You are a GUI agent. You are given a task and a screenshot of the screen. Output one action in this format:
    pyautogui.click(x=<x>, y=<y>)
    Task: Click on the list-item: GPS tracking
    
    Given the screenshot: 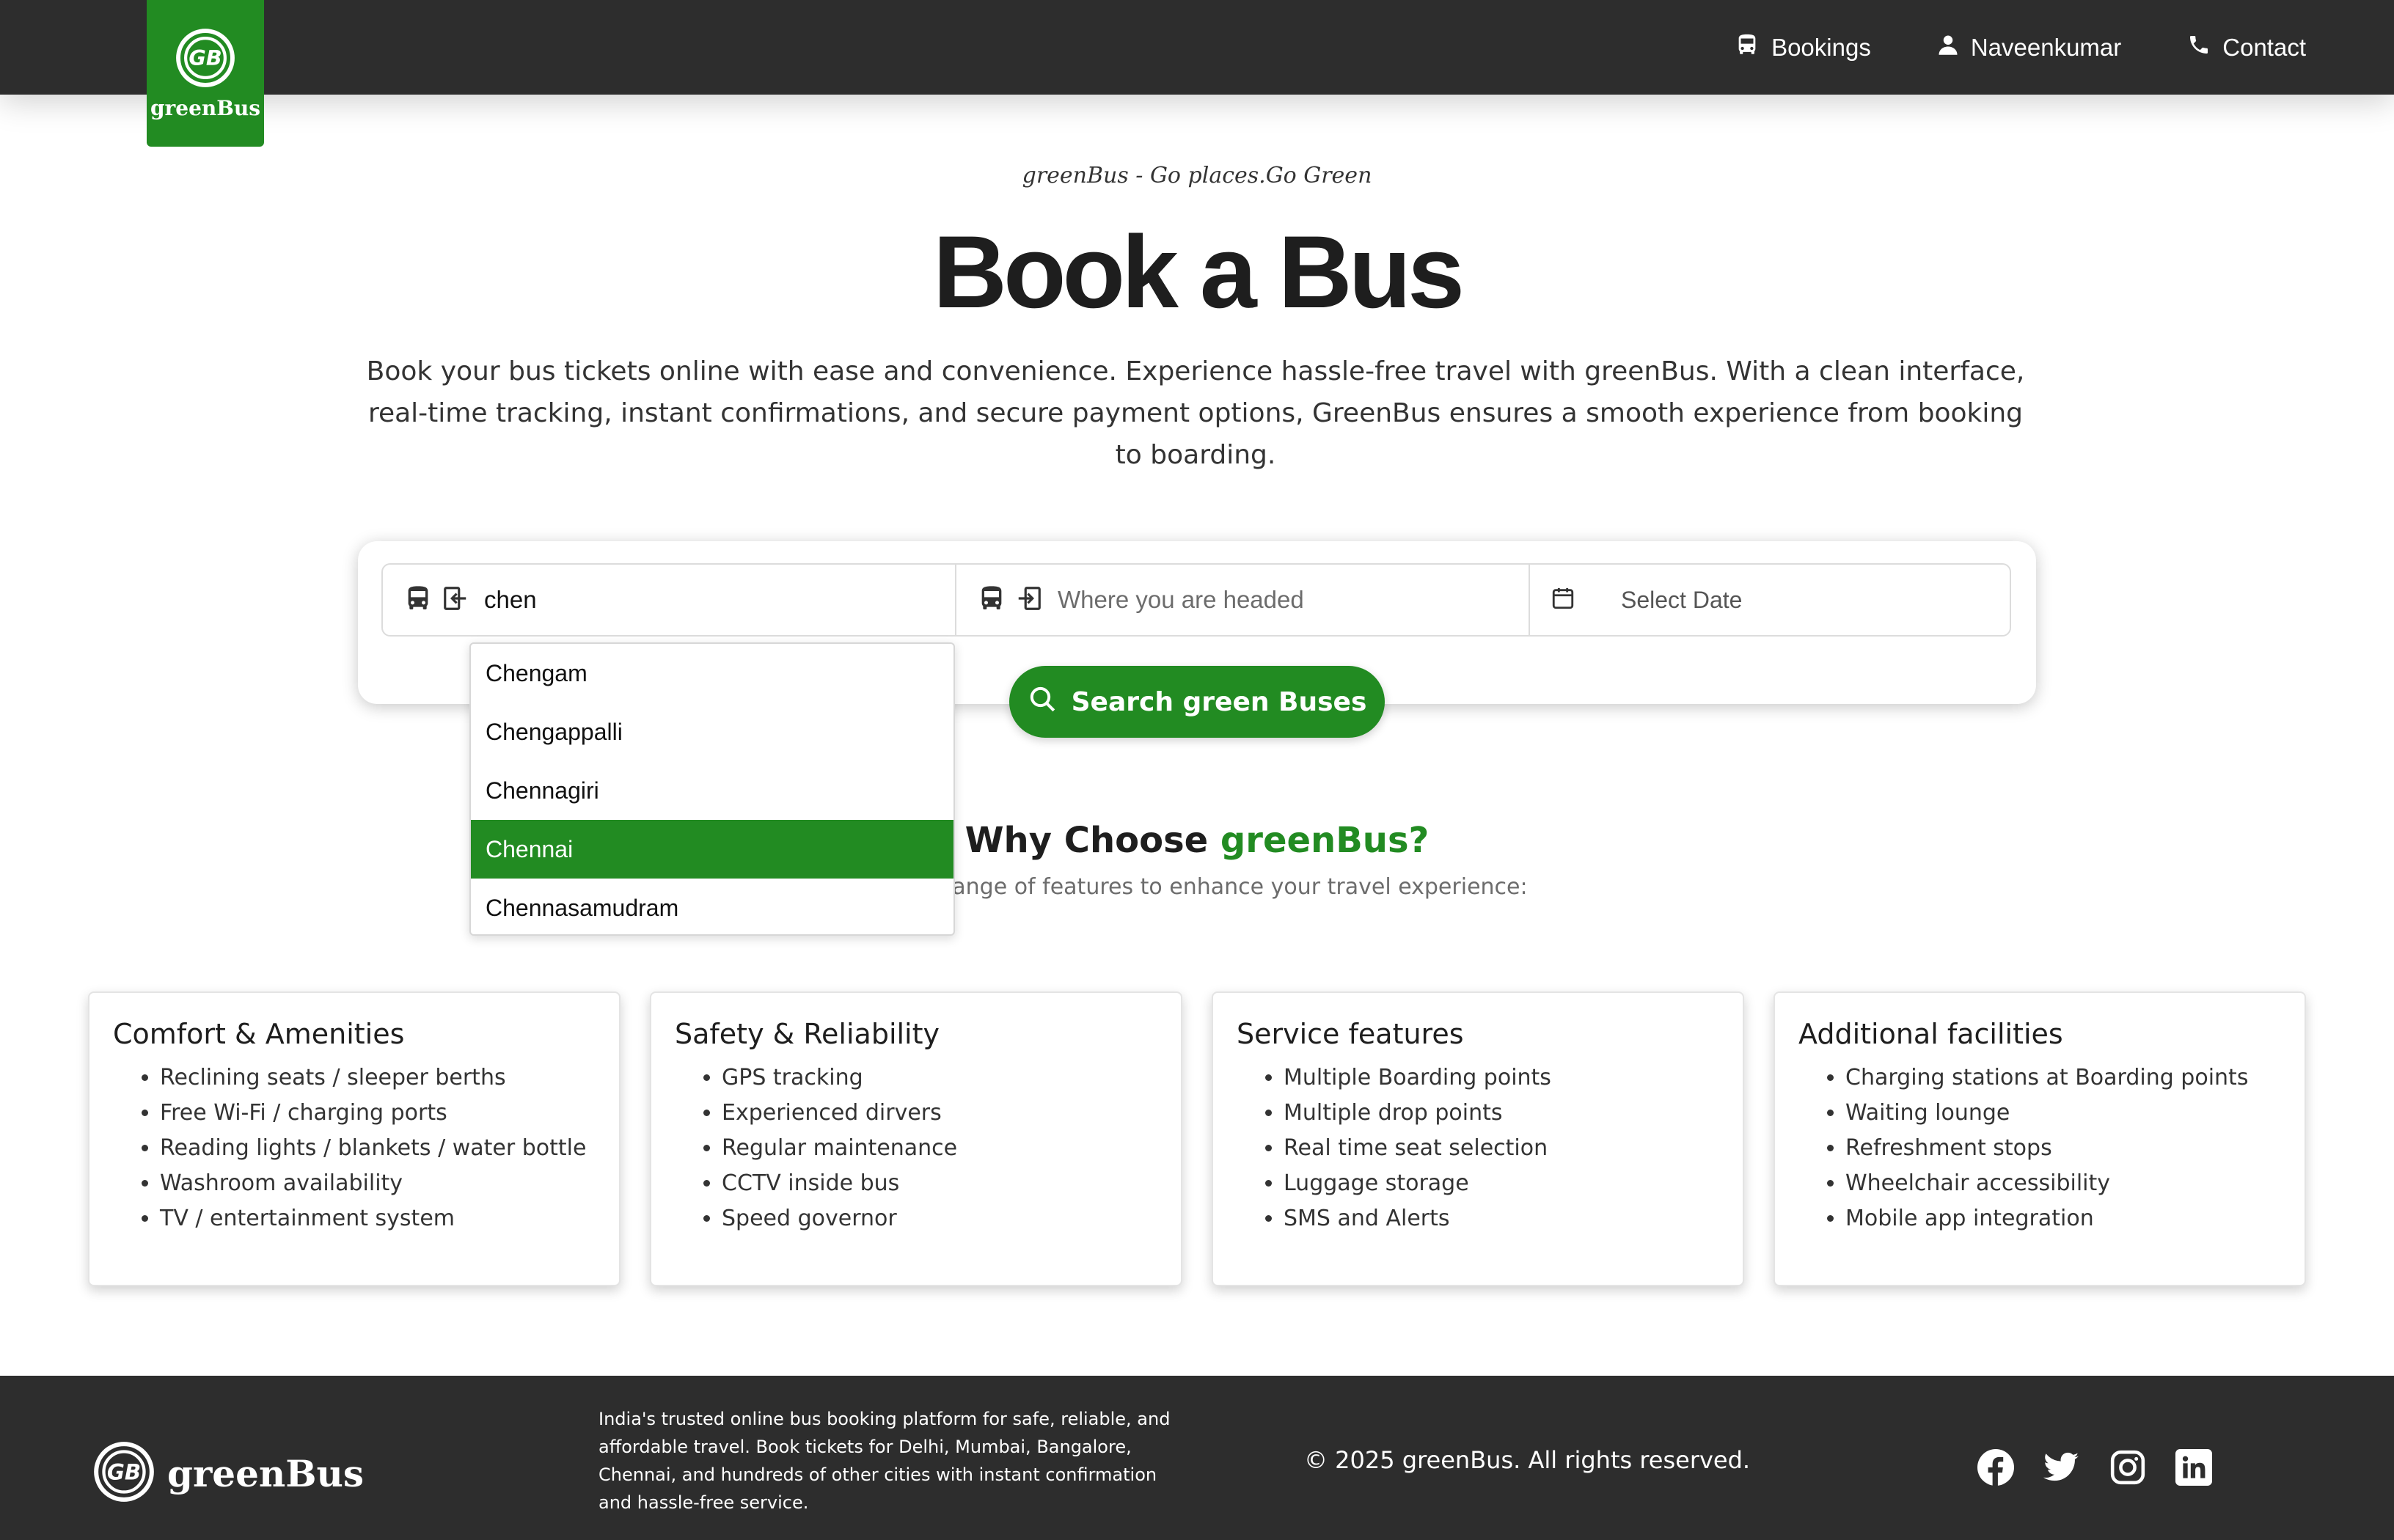 What is the action you would take?
    pyautogui.click(x=939, y=1078)
    